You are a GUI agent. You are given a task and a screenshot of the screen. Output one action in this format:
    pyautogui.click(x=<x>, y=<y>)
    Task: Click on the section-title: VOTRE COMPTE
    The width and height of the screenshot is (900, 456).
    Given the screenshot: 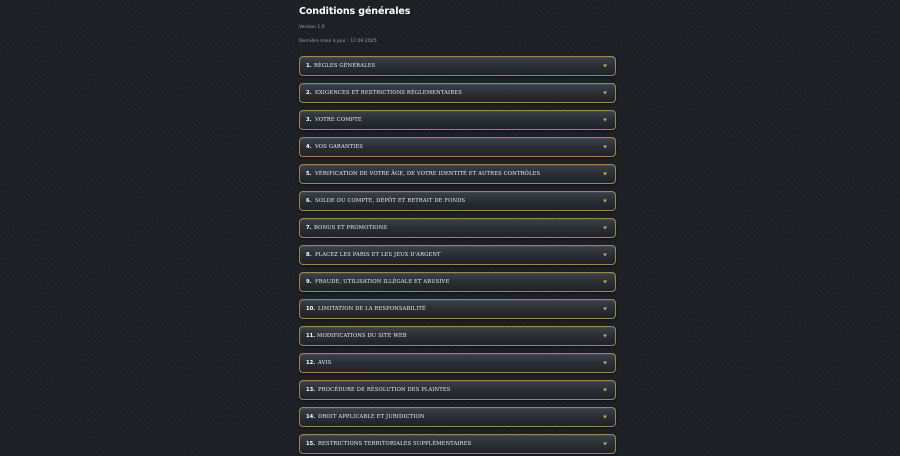 What is the action you would take?
    pyautogui.click(x=338, y=120)
    